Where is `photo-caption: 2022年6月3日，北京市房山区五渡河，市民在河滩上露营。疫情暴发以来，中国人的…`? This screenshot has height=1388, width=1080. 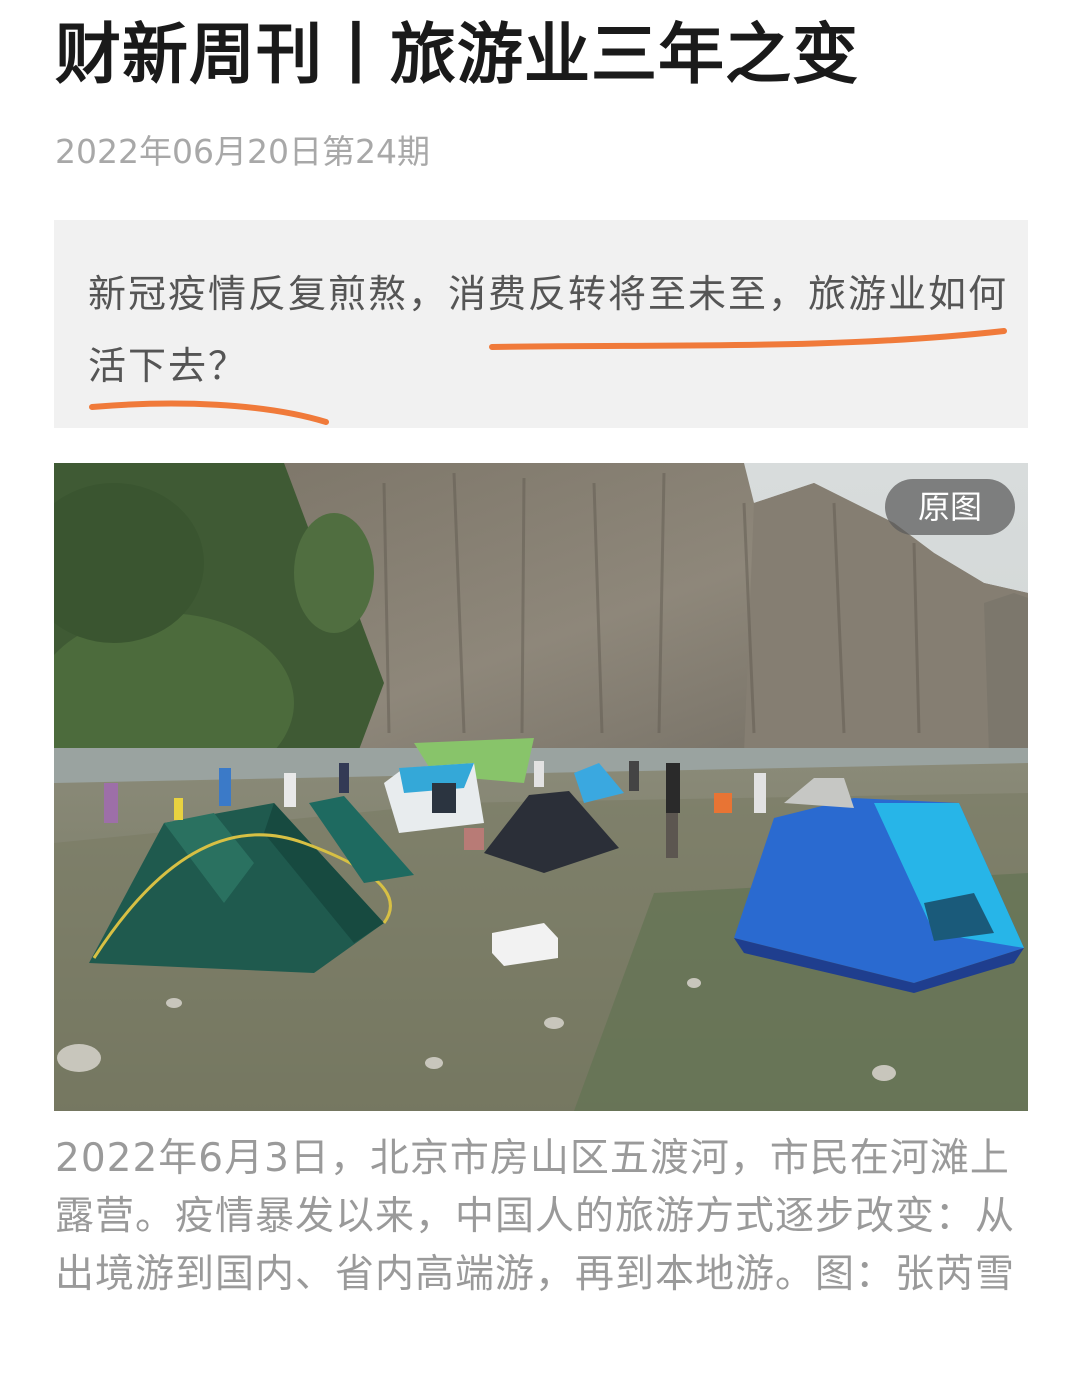 photo-caption: 2022年6月3日，北京市房山区五渡河，市民在河滩上露营。疫情暴发以来，中国人的… is located at coordinates (535, 1216).